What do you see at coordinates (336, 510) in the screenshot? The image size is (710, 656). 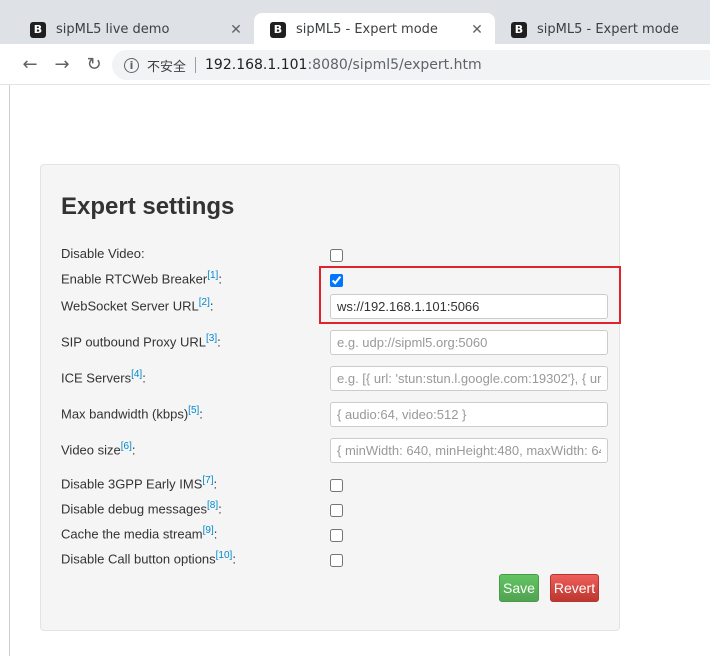 I see `disable-debug-messages-checkbox` at bounding box center [336, 510].